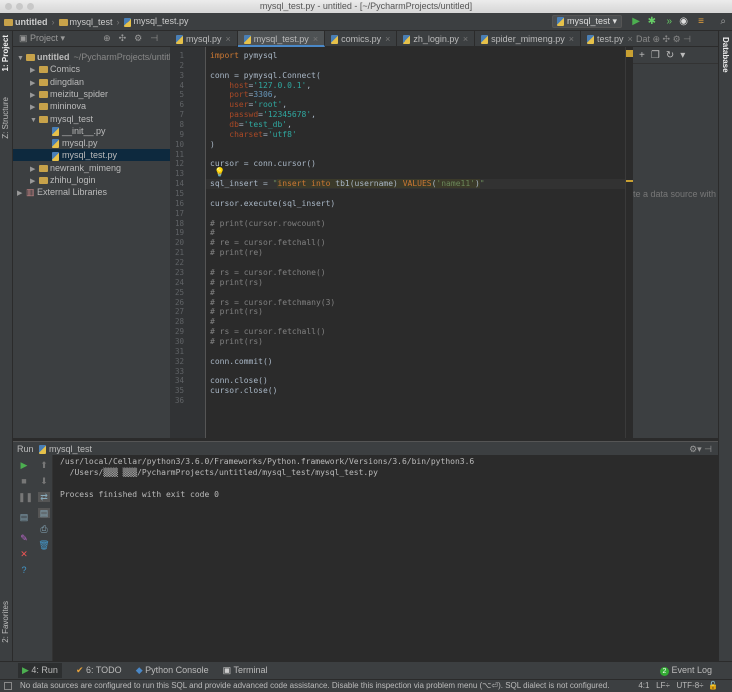 The image size is (732, 692). Describe the element at coordinates (268, 243) in the screenshot. I see `code-line: # re = cursor.fetchall()` at that location.